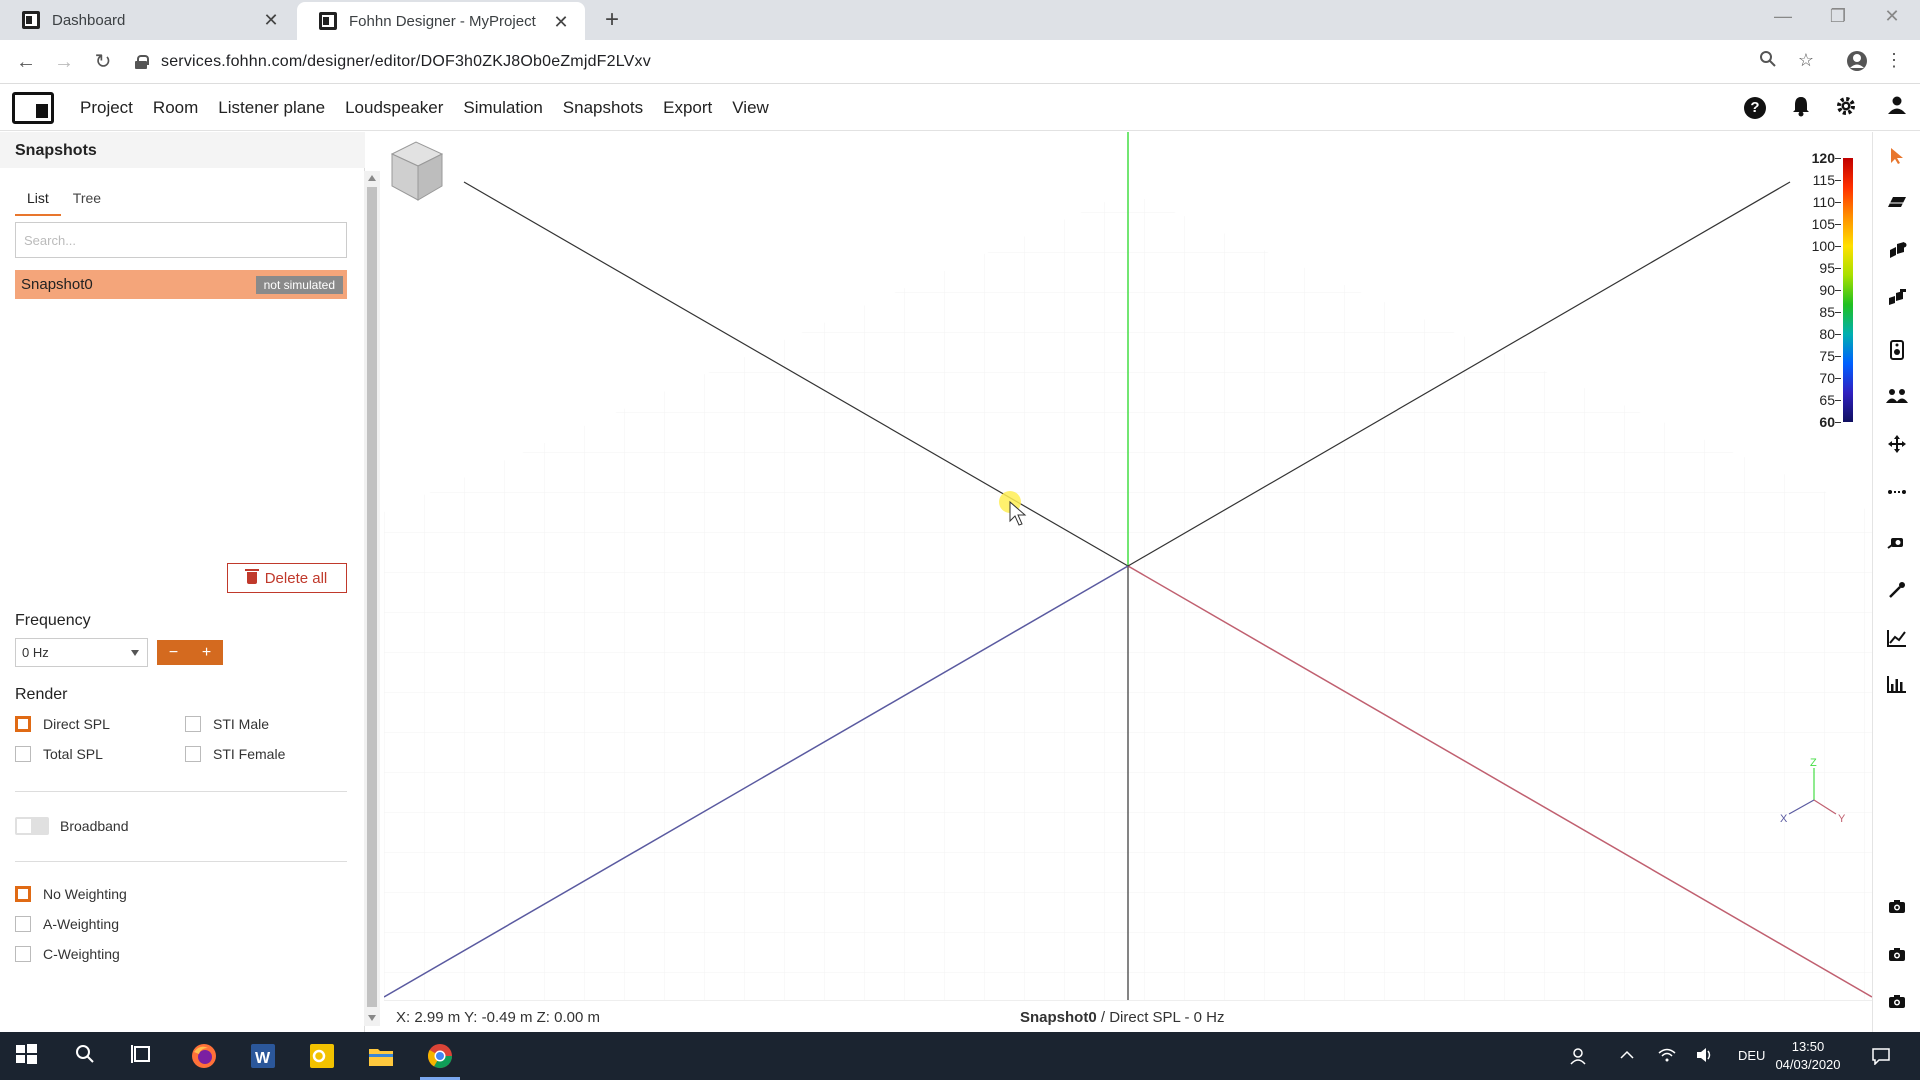 The height and width of the screenshot is (1080, 1920). I want to click on restore-window-icon: ❐, so click(1838, 16).